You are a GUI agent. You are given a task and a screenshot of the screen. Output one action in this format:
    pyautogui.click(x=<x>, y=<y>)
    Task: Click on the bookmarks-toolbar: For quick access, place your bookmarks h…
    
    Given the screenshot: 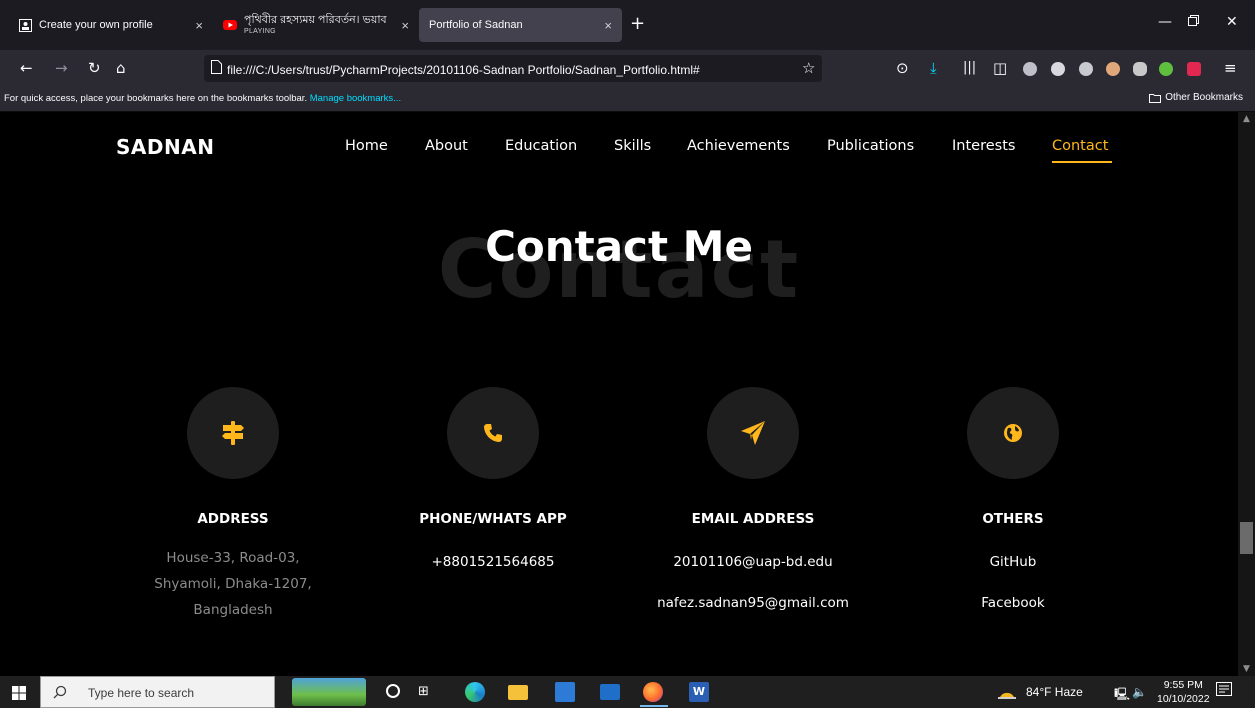 What is the action you would take?
    pyautogui.click(x=627, y=99)
    